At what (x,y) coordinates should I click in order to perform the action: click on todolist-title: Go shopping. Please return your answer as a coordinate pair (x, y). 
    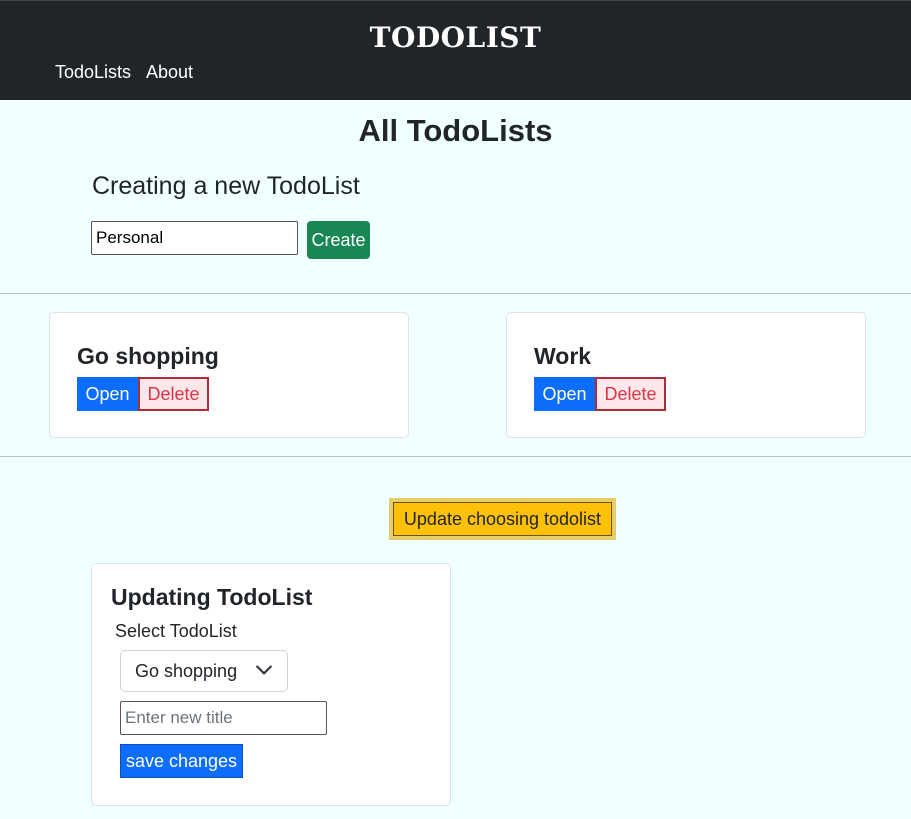
    Looking at the image, I should click on (148, 356).